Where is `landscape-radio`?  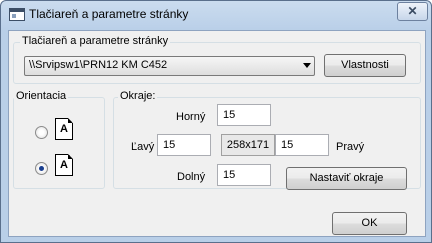
landscape-radio is located at coordinates (41, 168).